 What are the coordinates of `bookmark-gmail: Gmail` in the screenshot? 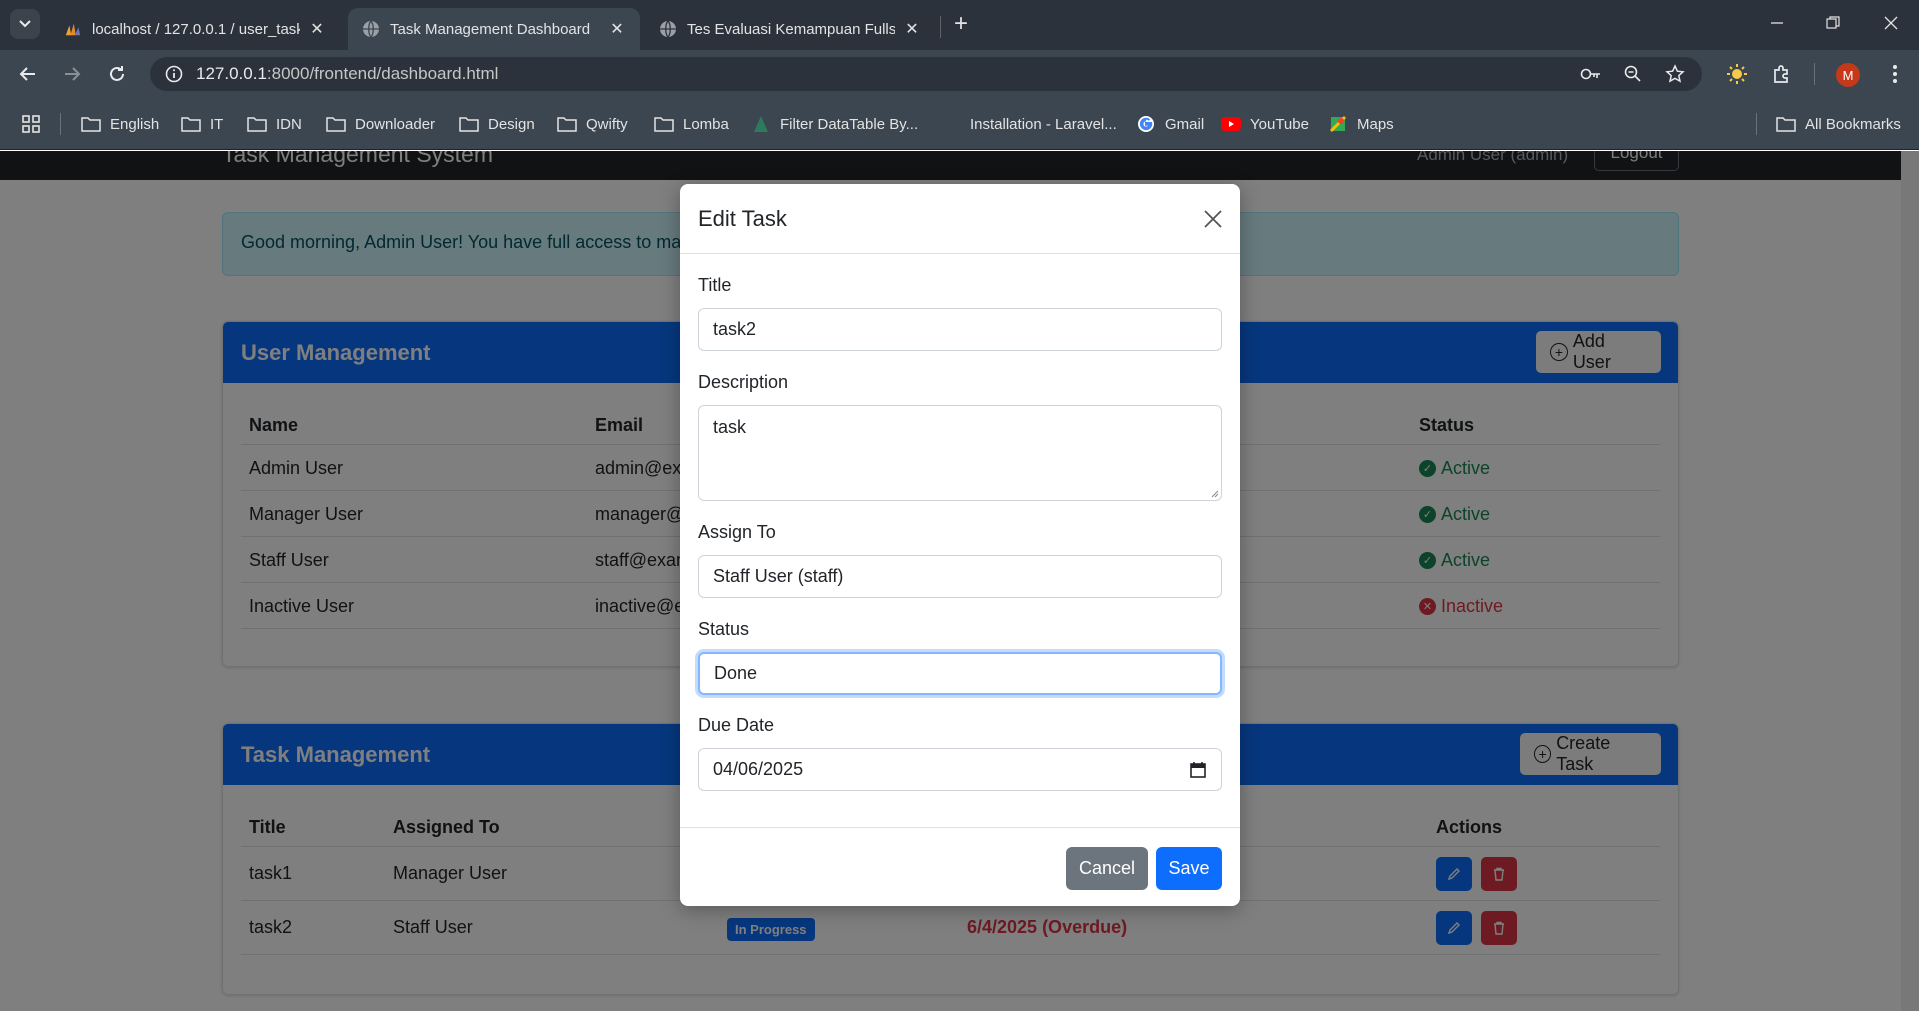 It's located at (1170, 124).